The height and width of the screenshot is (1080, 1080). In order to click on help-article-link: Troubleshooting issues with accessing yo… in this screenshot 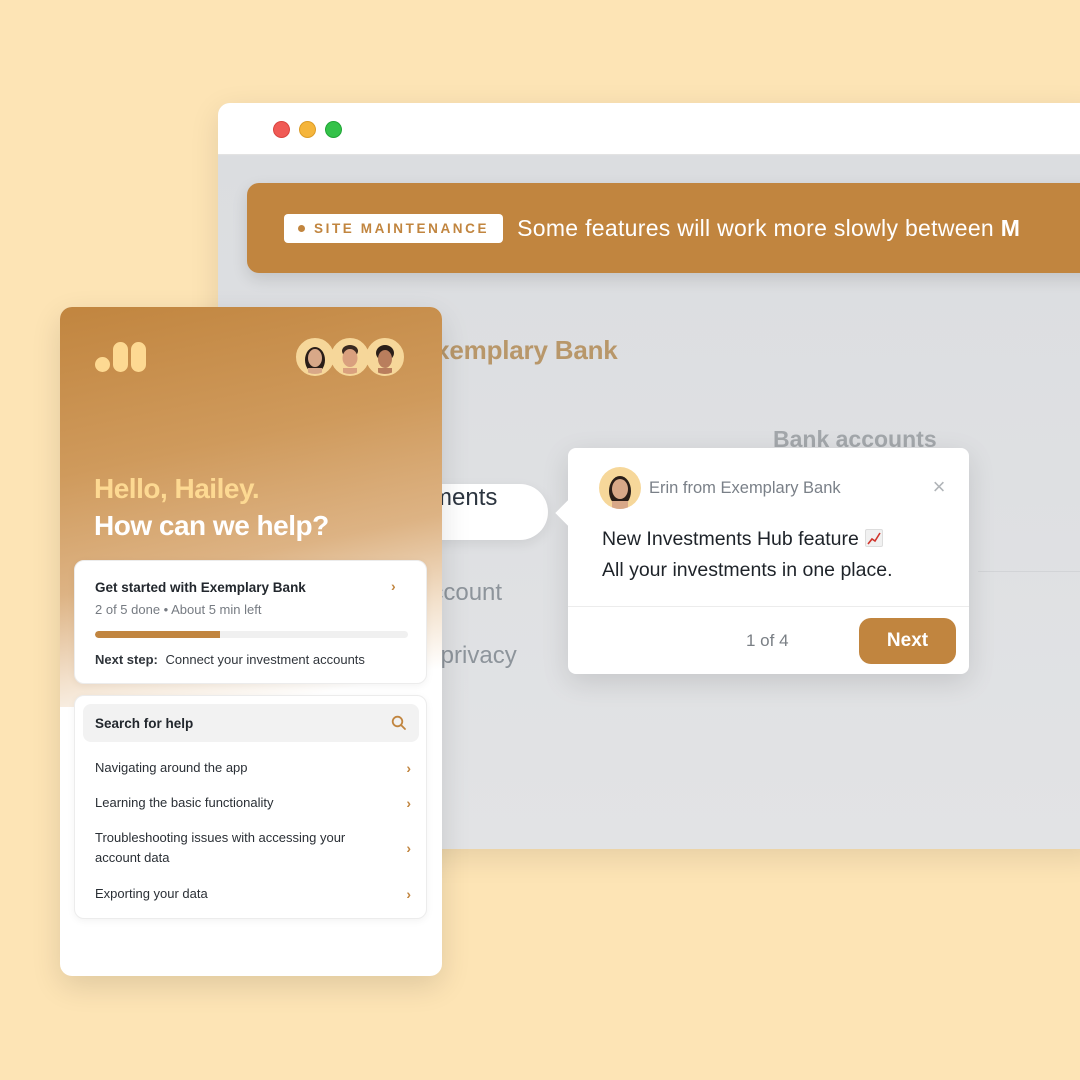, I will do `click(253, 848)`.